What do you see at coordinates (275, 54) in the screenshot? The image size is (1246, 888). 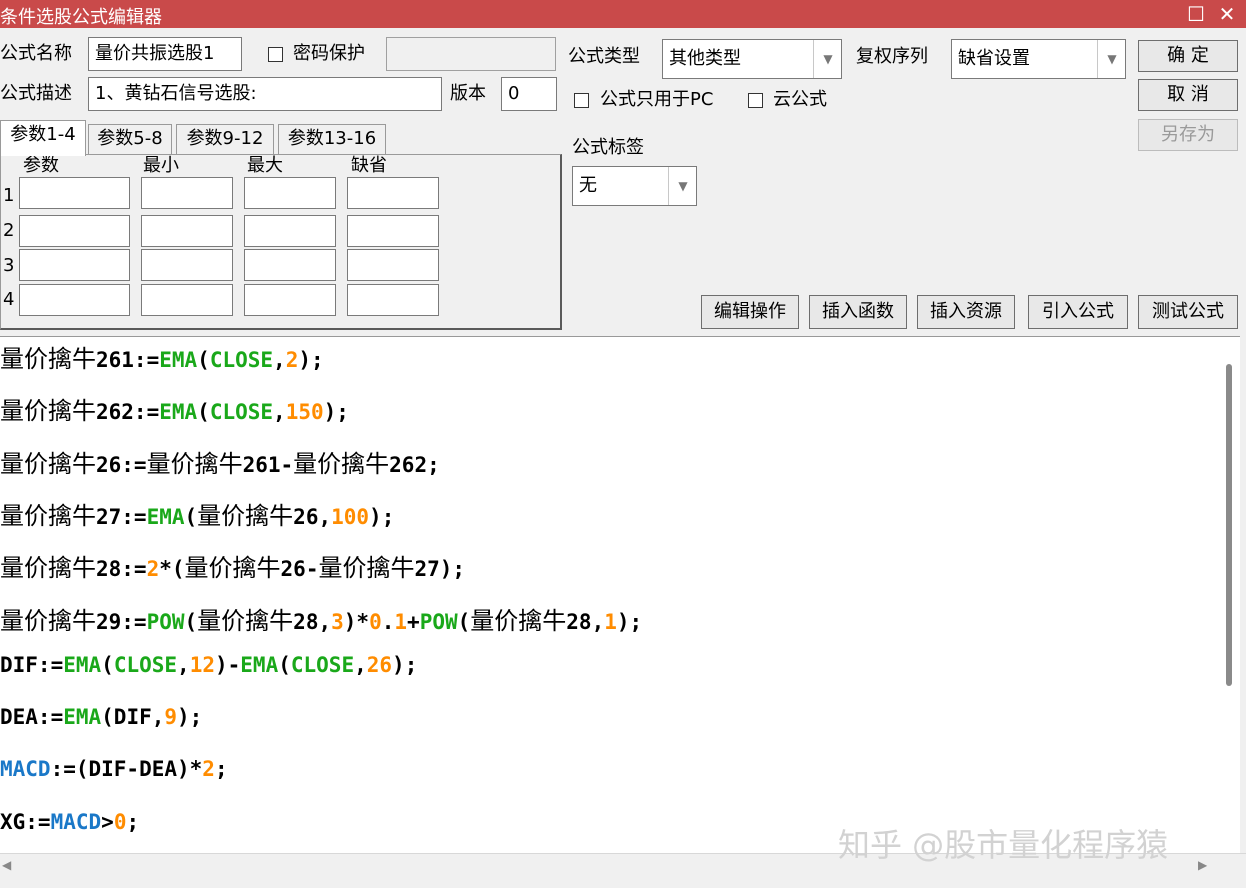 I see `password-protect-checkbox` at bounding box center [275, 54].